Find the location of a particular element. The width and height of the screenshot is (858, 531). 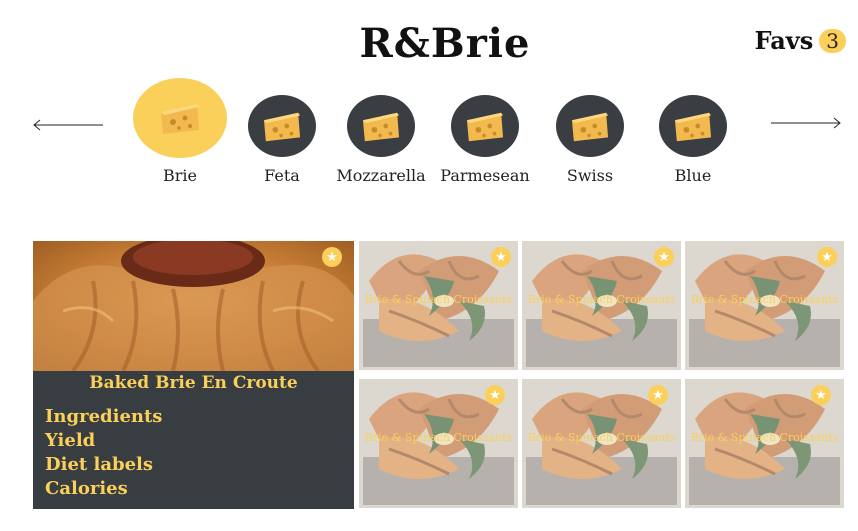

cheese-label: Feta is located at coordinates (282, 175).